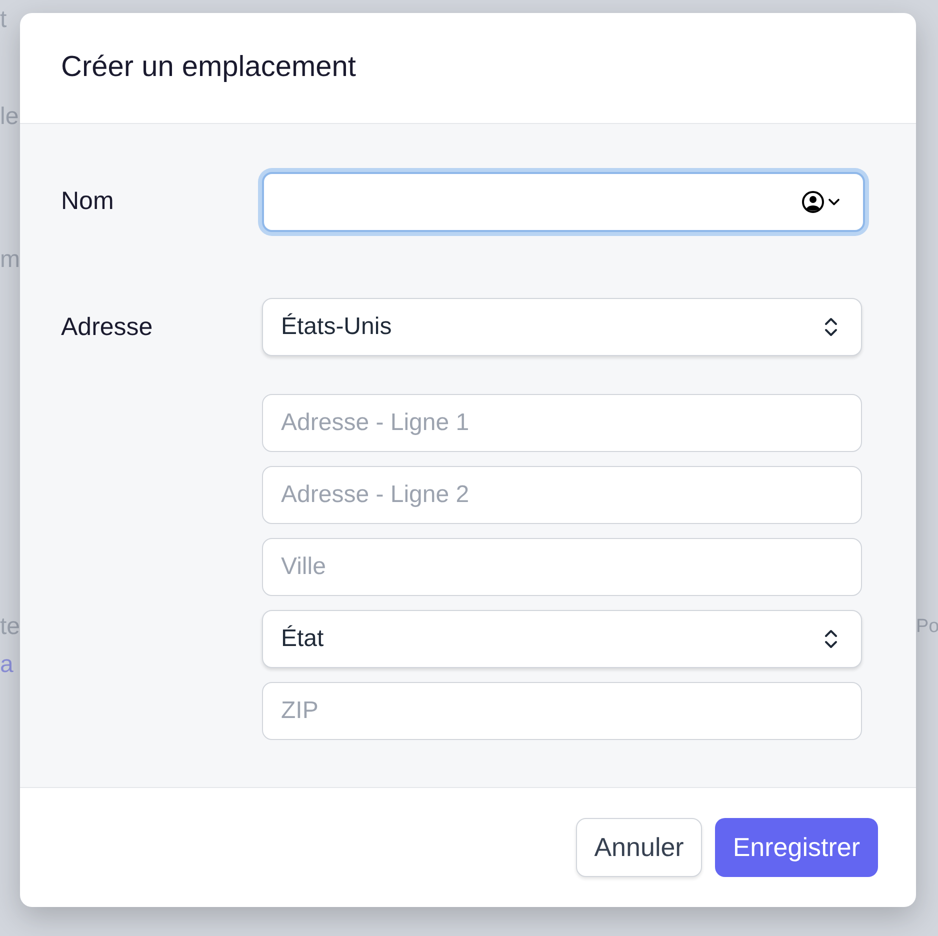 Image resolution: width=938 pixels, height=936 pixels. I want to click on select-field: État, so click(562, 639).